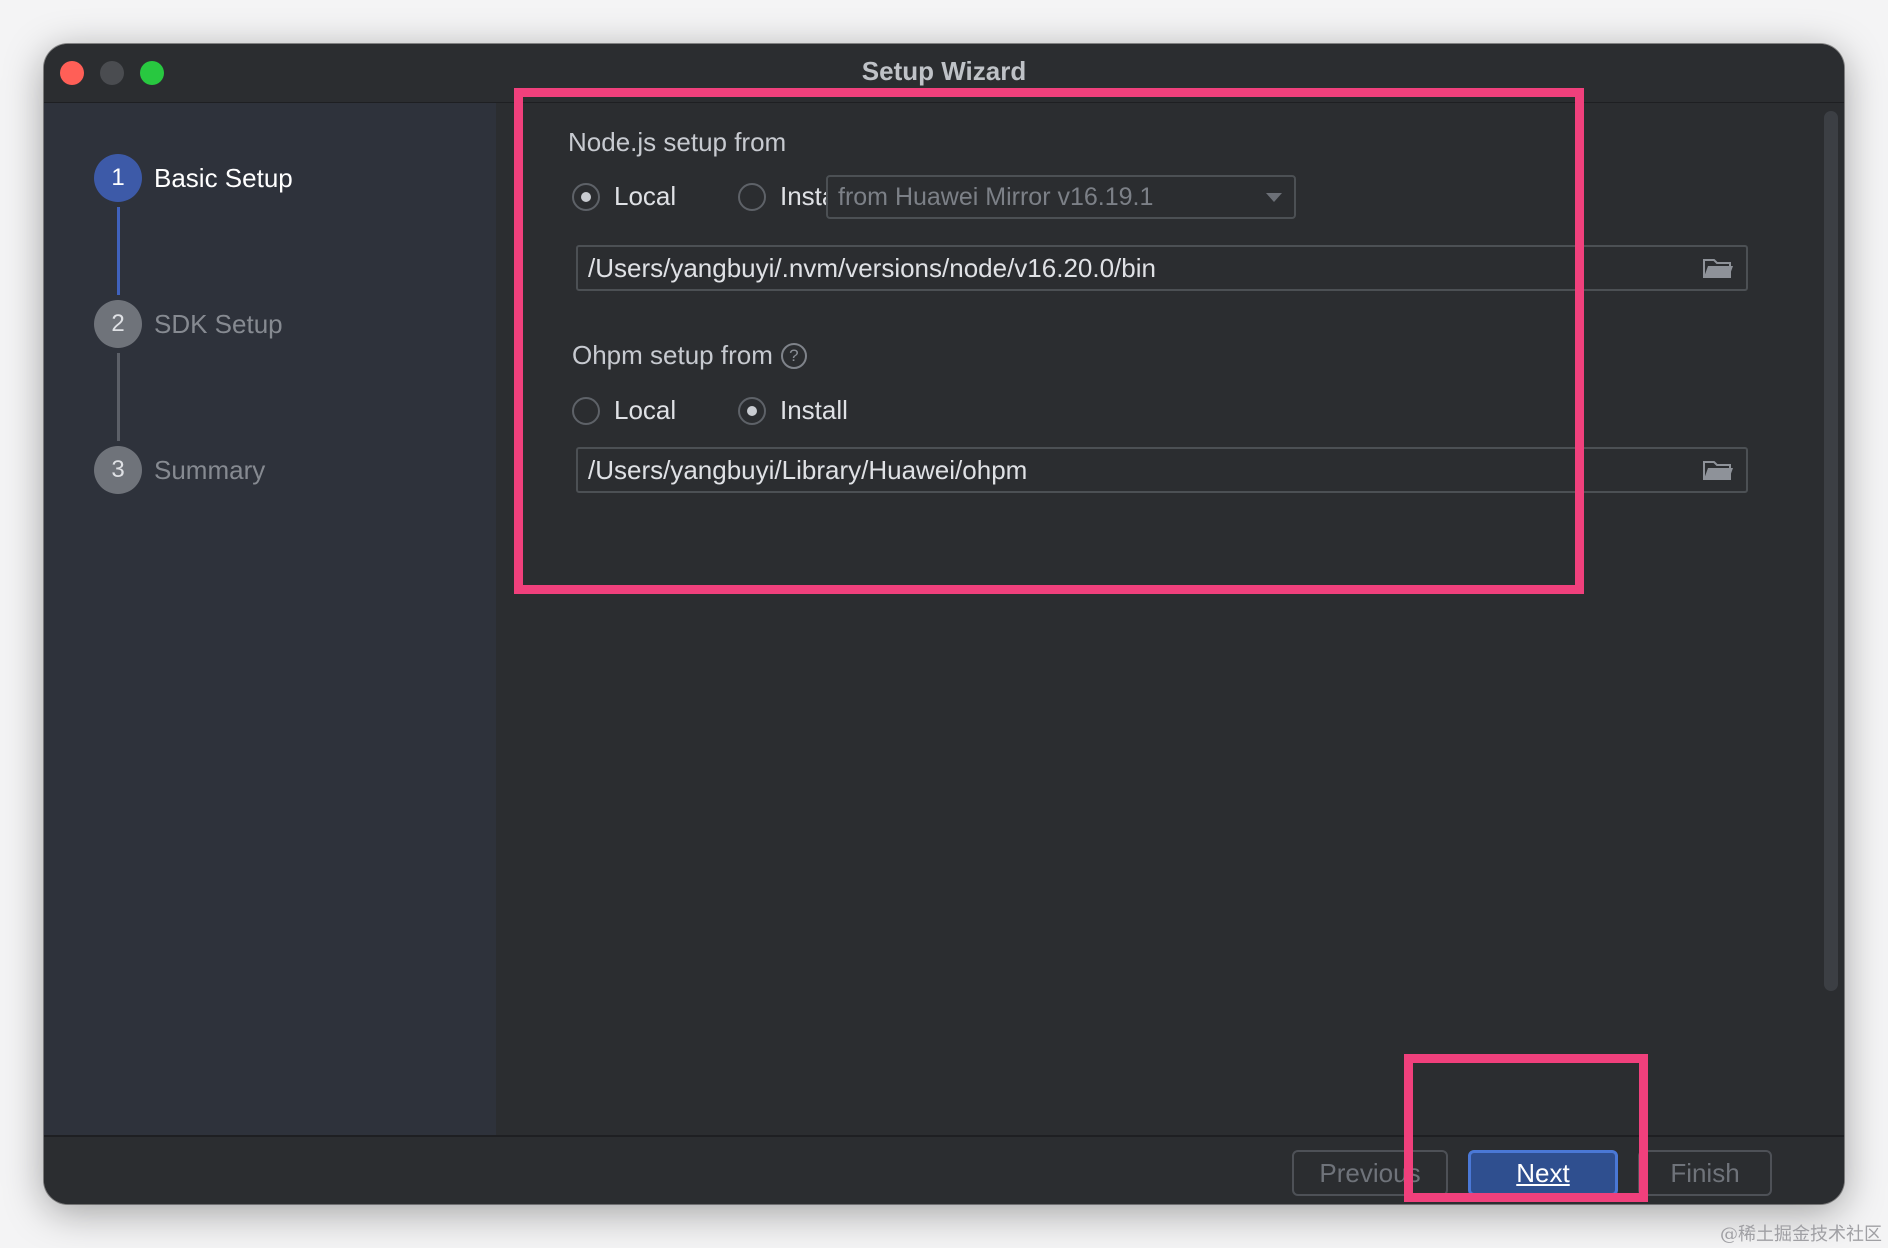 This screenshot has height=1248, width=1888. I want to click on ohpm-section-label: Ohpm setup from, so click(672, 355).